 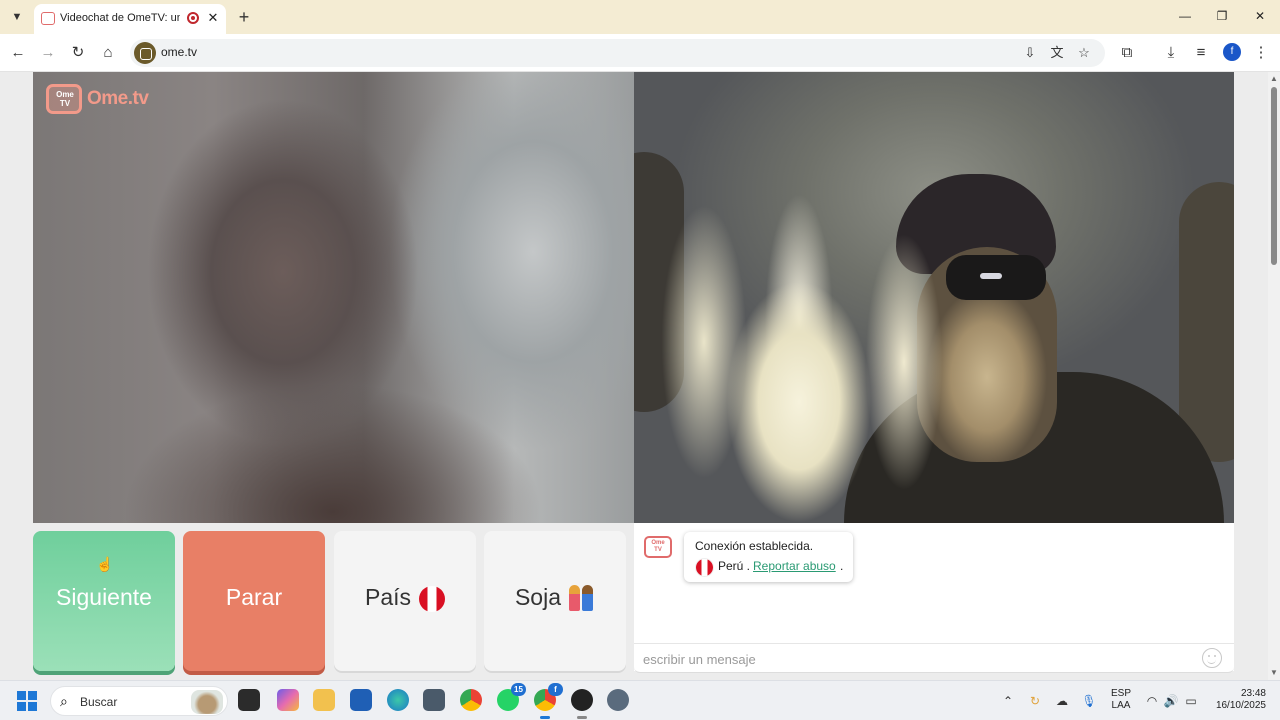 What do you see at coordinates (842, 566) in the screenshot?
I see `report-suffix: .` at bounding box center [842, 566].